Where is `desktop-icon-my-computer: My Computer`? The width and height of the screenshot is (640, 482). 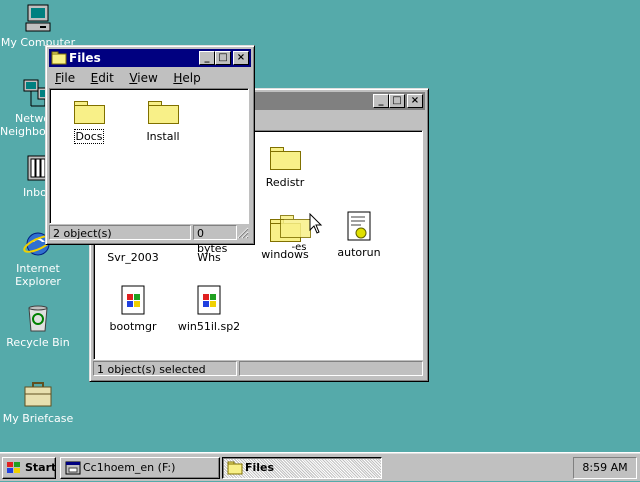 desktop-icon-my-computer: My Computer is located at coordinates (38, 25).